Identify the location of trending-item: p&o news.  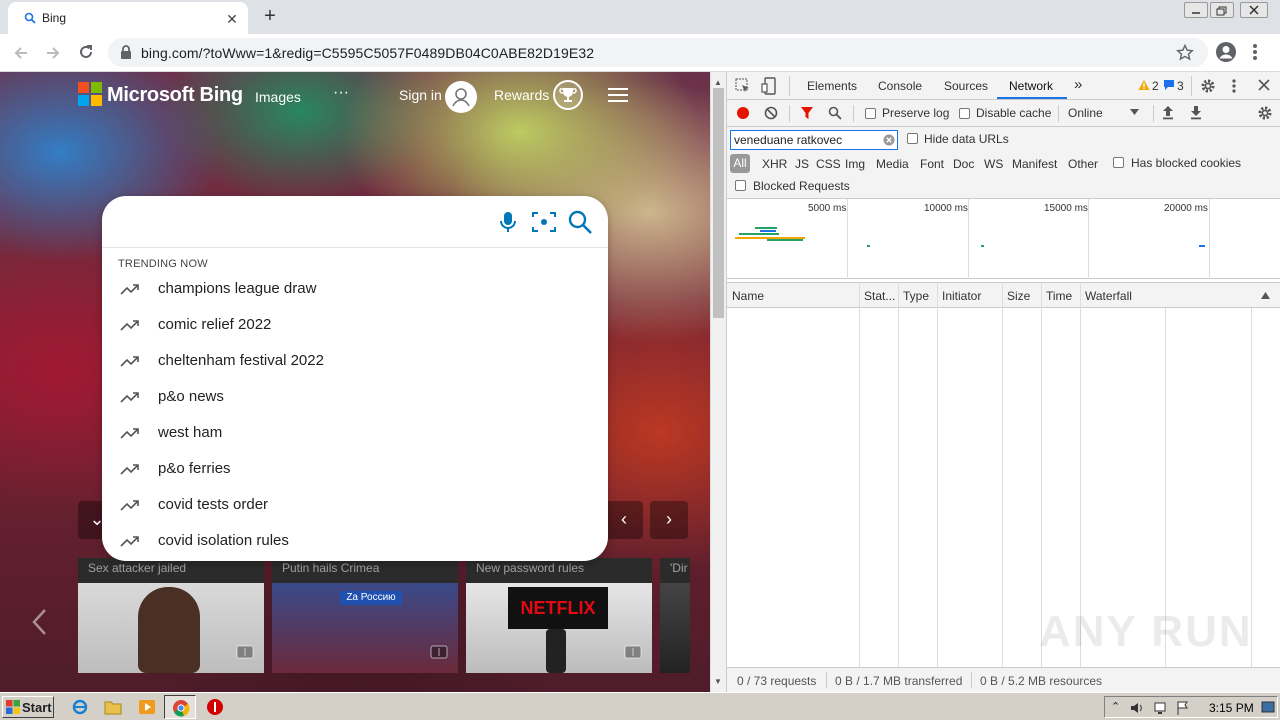
(355, 398).